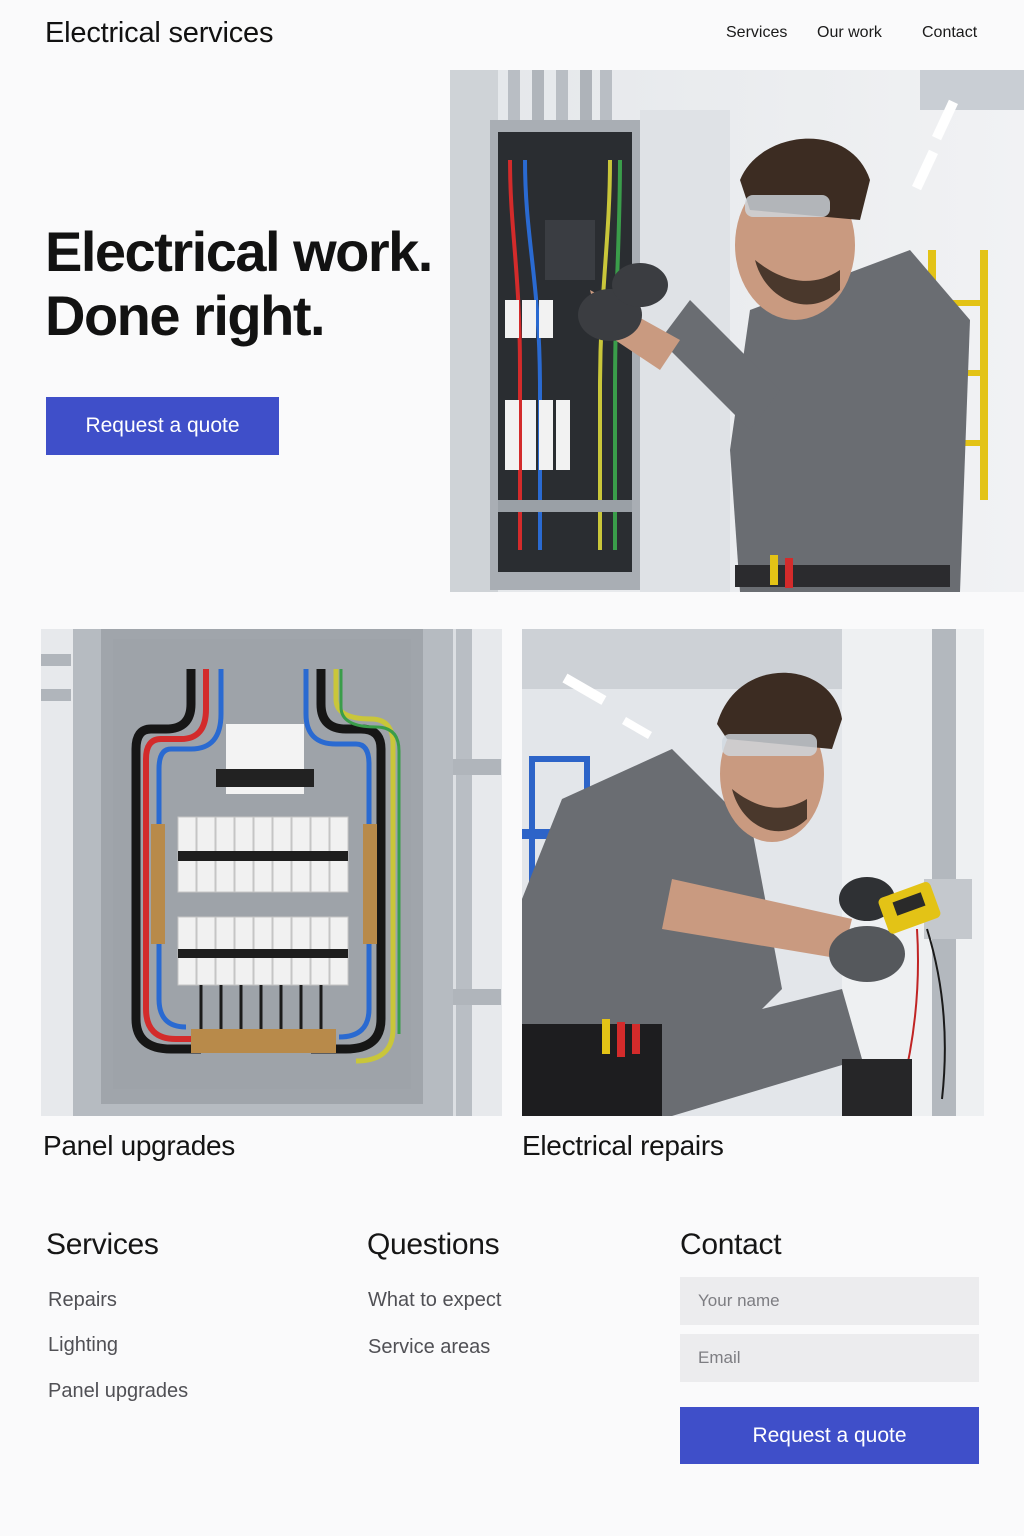 This screenshot has width=1024, height=1536. What do you see at coordinates (429, 1347) in the screenshot?
I see `footer-link-service-areas: Service areas` at bounding box center [429, 1347].